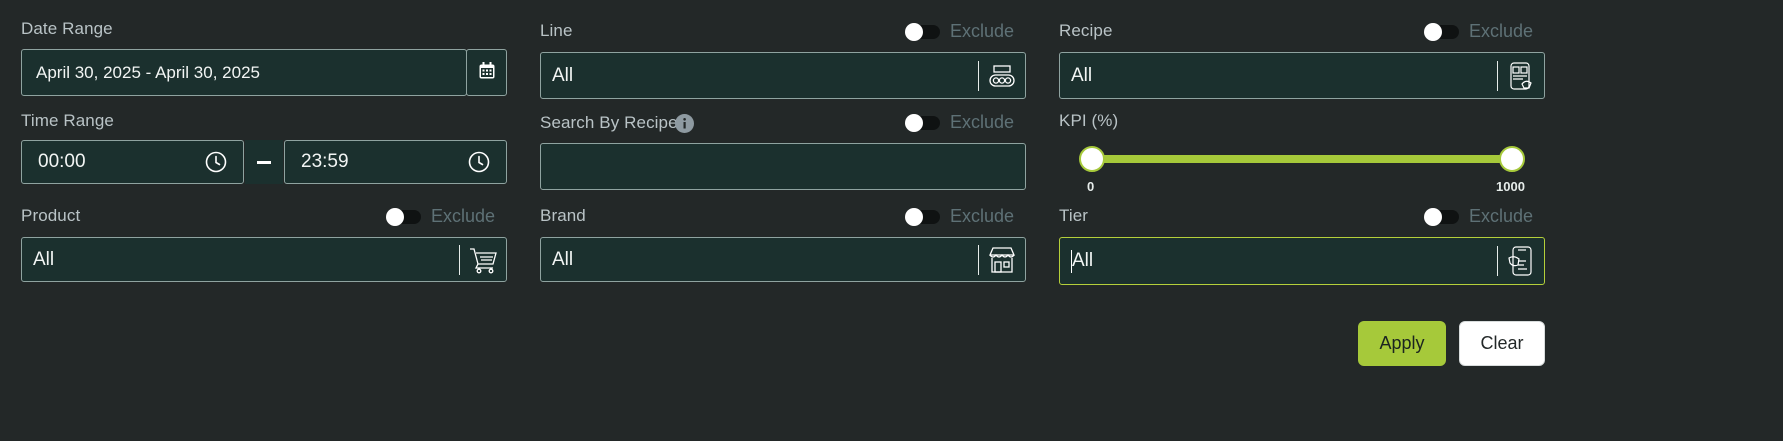  Describe the element at coordinates (684, 126) in the screenshot. I see `info-icon` at that location.